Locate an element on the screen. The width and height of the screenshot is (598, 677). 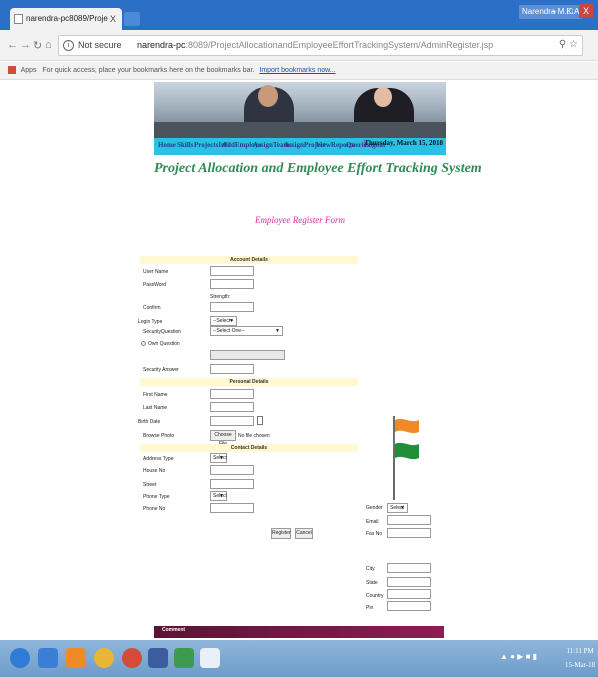
house-no-input is located at coordinates (232, 470).